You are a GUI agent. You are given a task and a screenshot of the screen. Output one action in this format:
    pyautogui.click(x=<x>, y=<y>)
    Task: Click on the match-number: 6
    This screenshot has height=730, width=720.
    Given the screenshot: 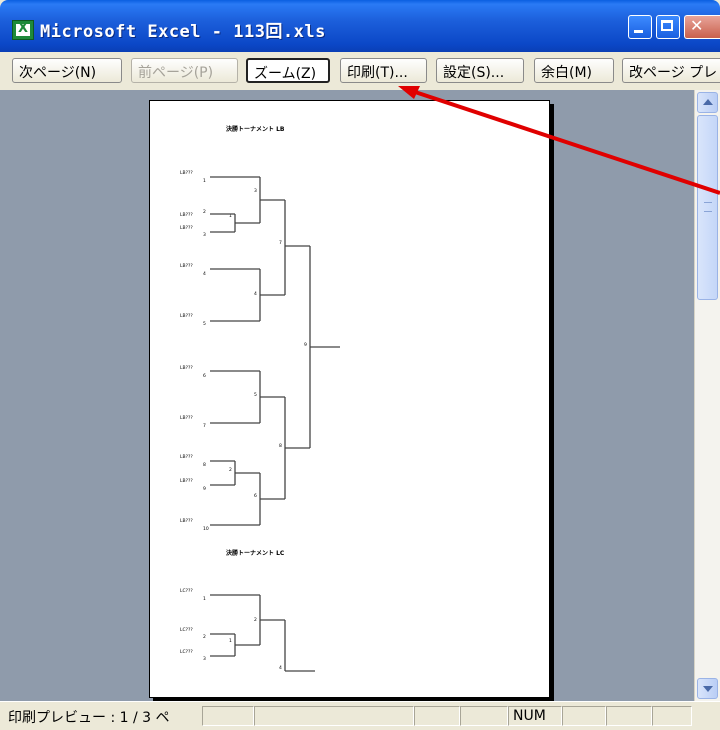 What is the action you would take?
    pyautogui.click(x=255, y=496)
    